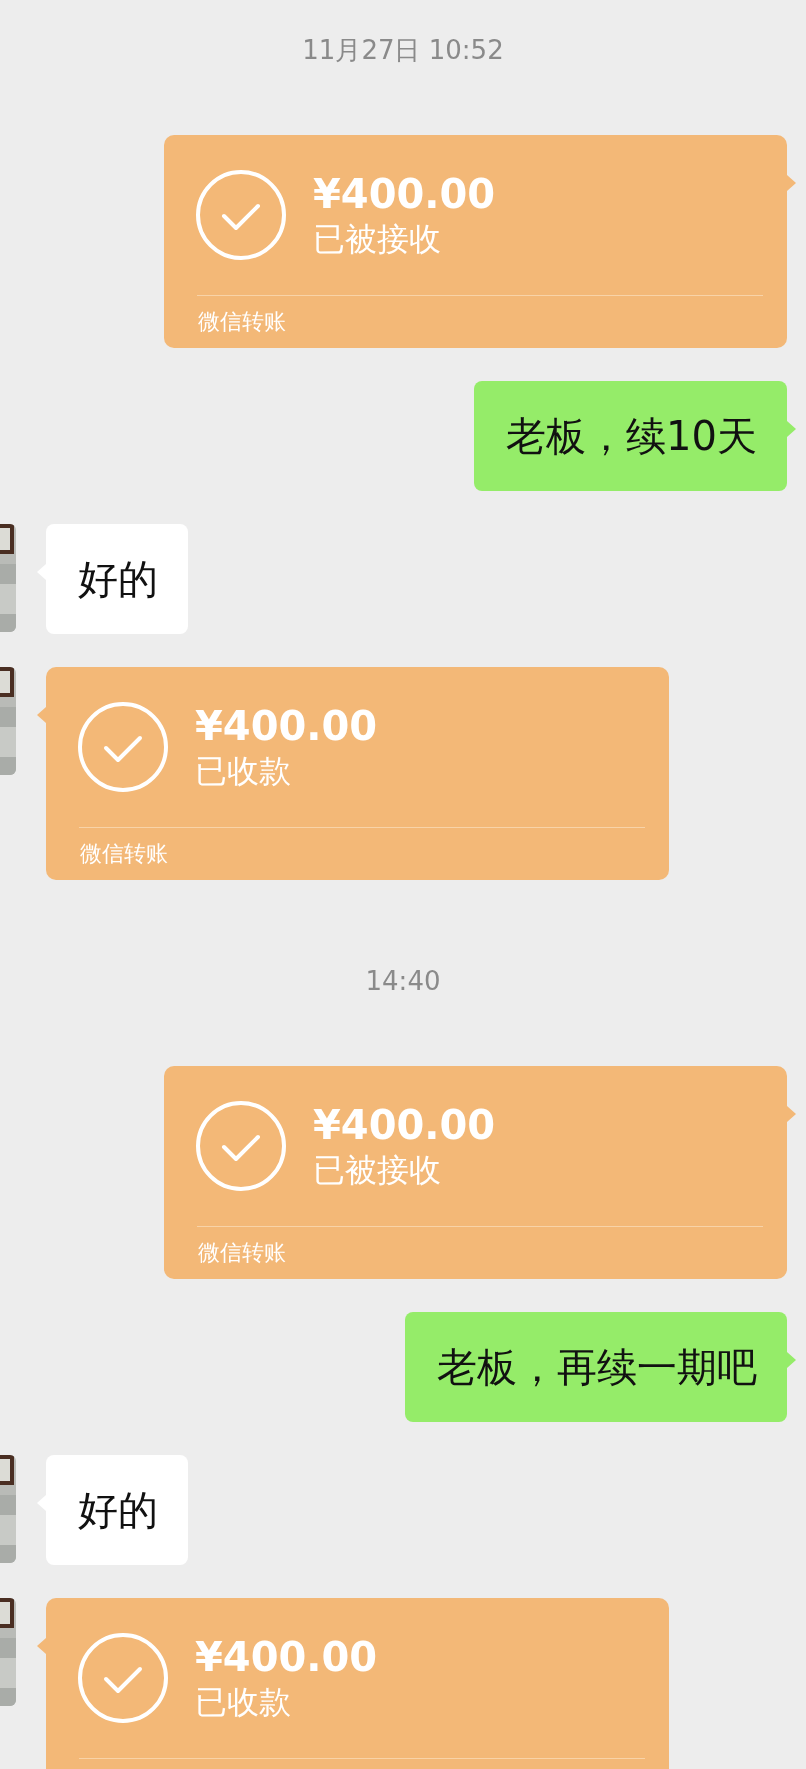 This screenshot has width=806, height=1769. Describe the element at coordinates (403, 981) in the screenshot. I see `timestamp: 14:40` at that location.